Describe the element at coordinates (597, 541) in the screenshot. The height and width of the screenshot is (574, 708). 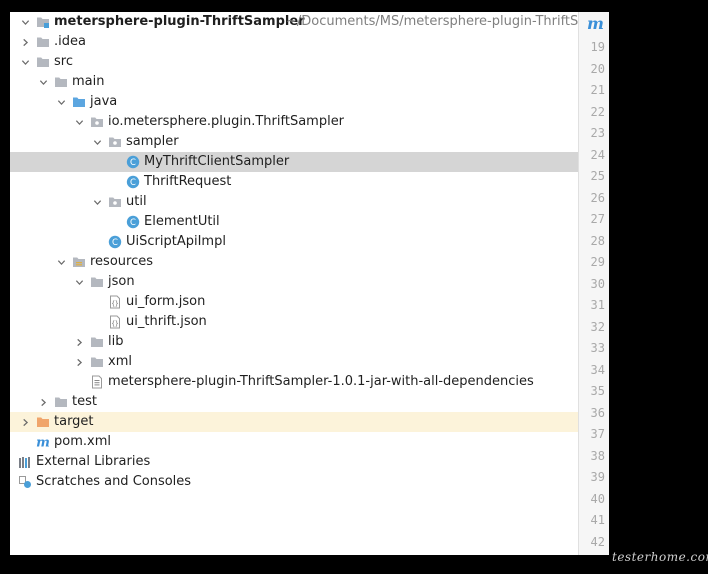
I see `line-number: 42` at that location.